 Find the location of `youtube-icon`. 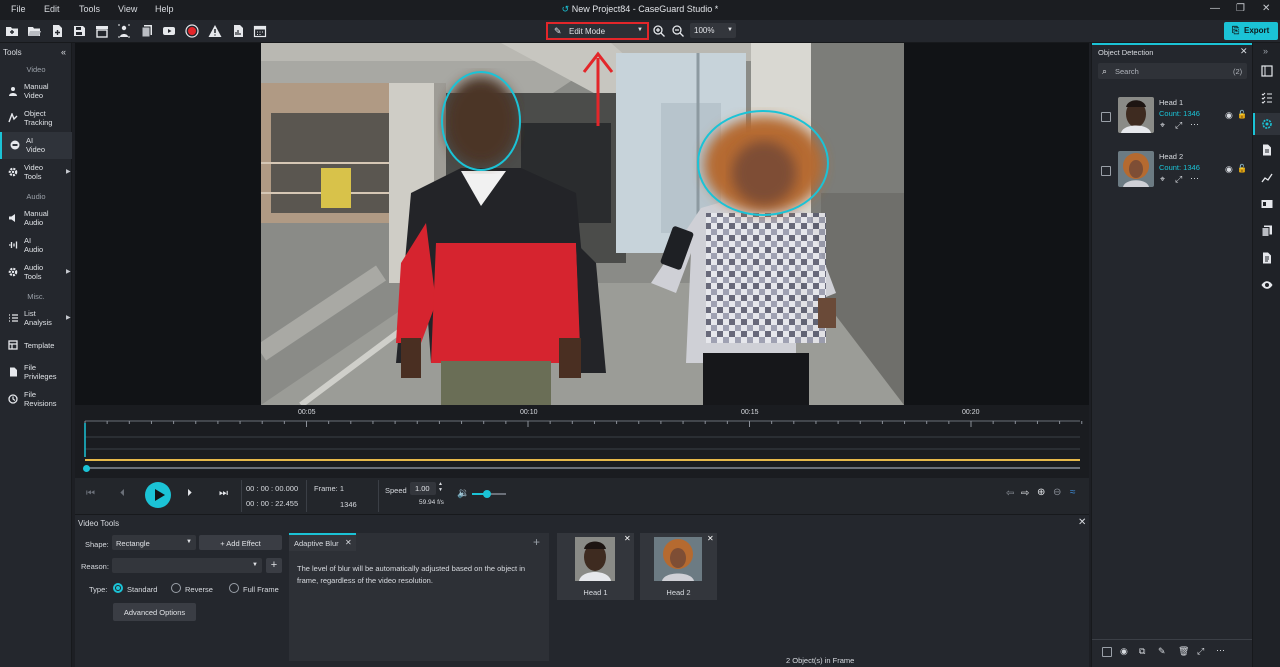

youtube-icon is located at coordinates (169, 31).